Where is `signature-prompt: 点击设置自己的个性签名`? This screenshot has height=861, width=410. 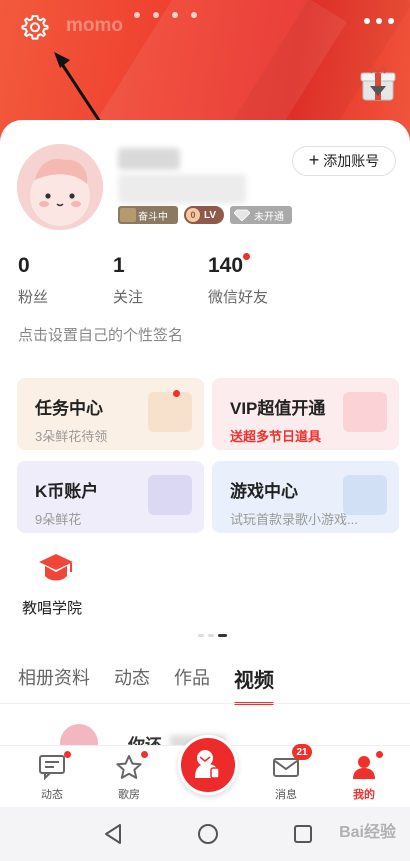 signature-prompt: 点击设置自己的个性签名 is located at coordinates (100, 334).